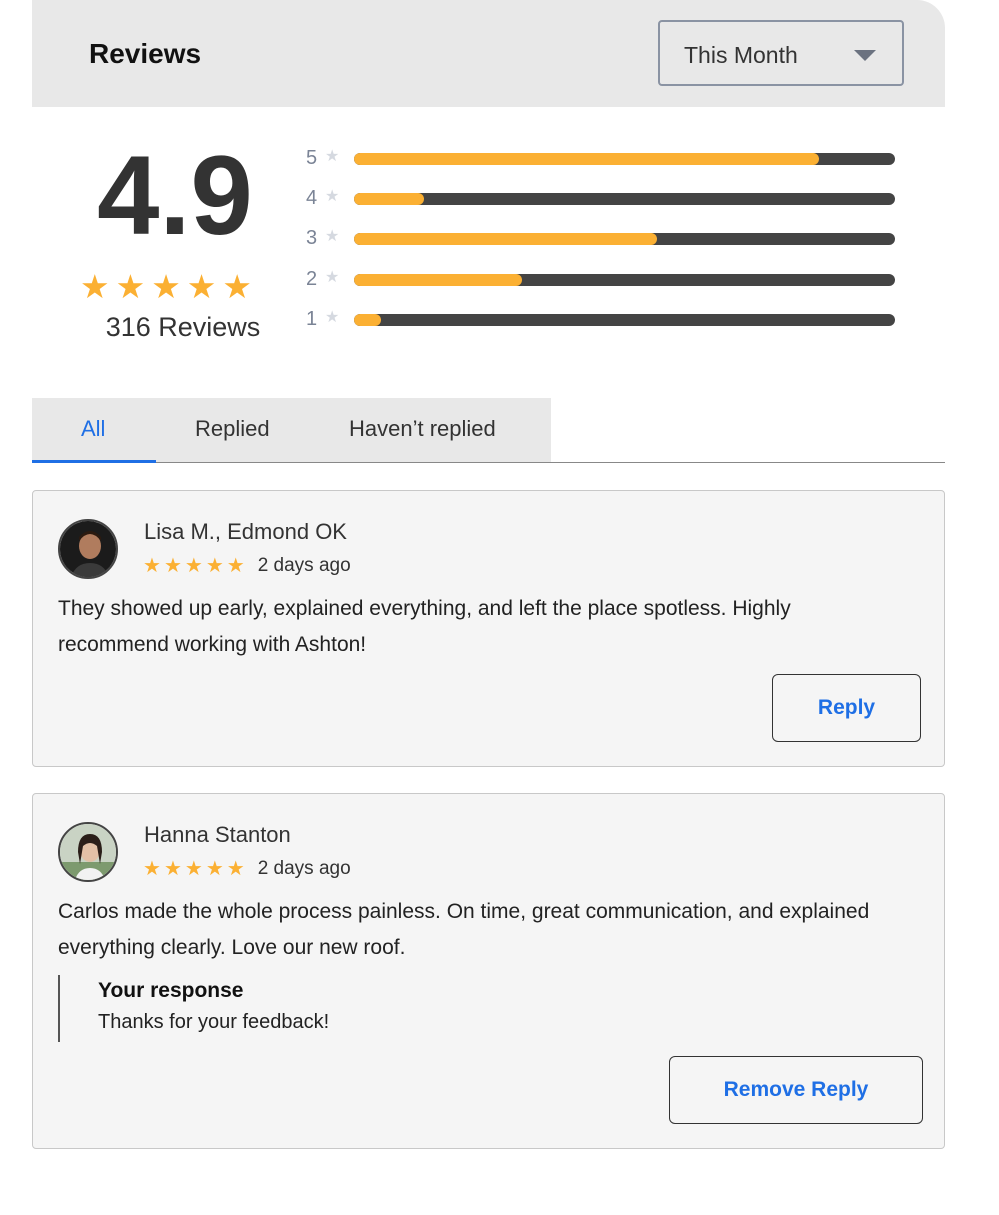 This screenshot has width=999, height=1215. I want to click on tabs-divider, so click(488, 462).